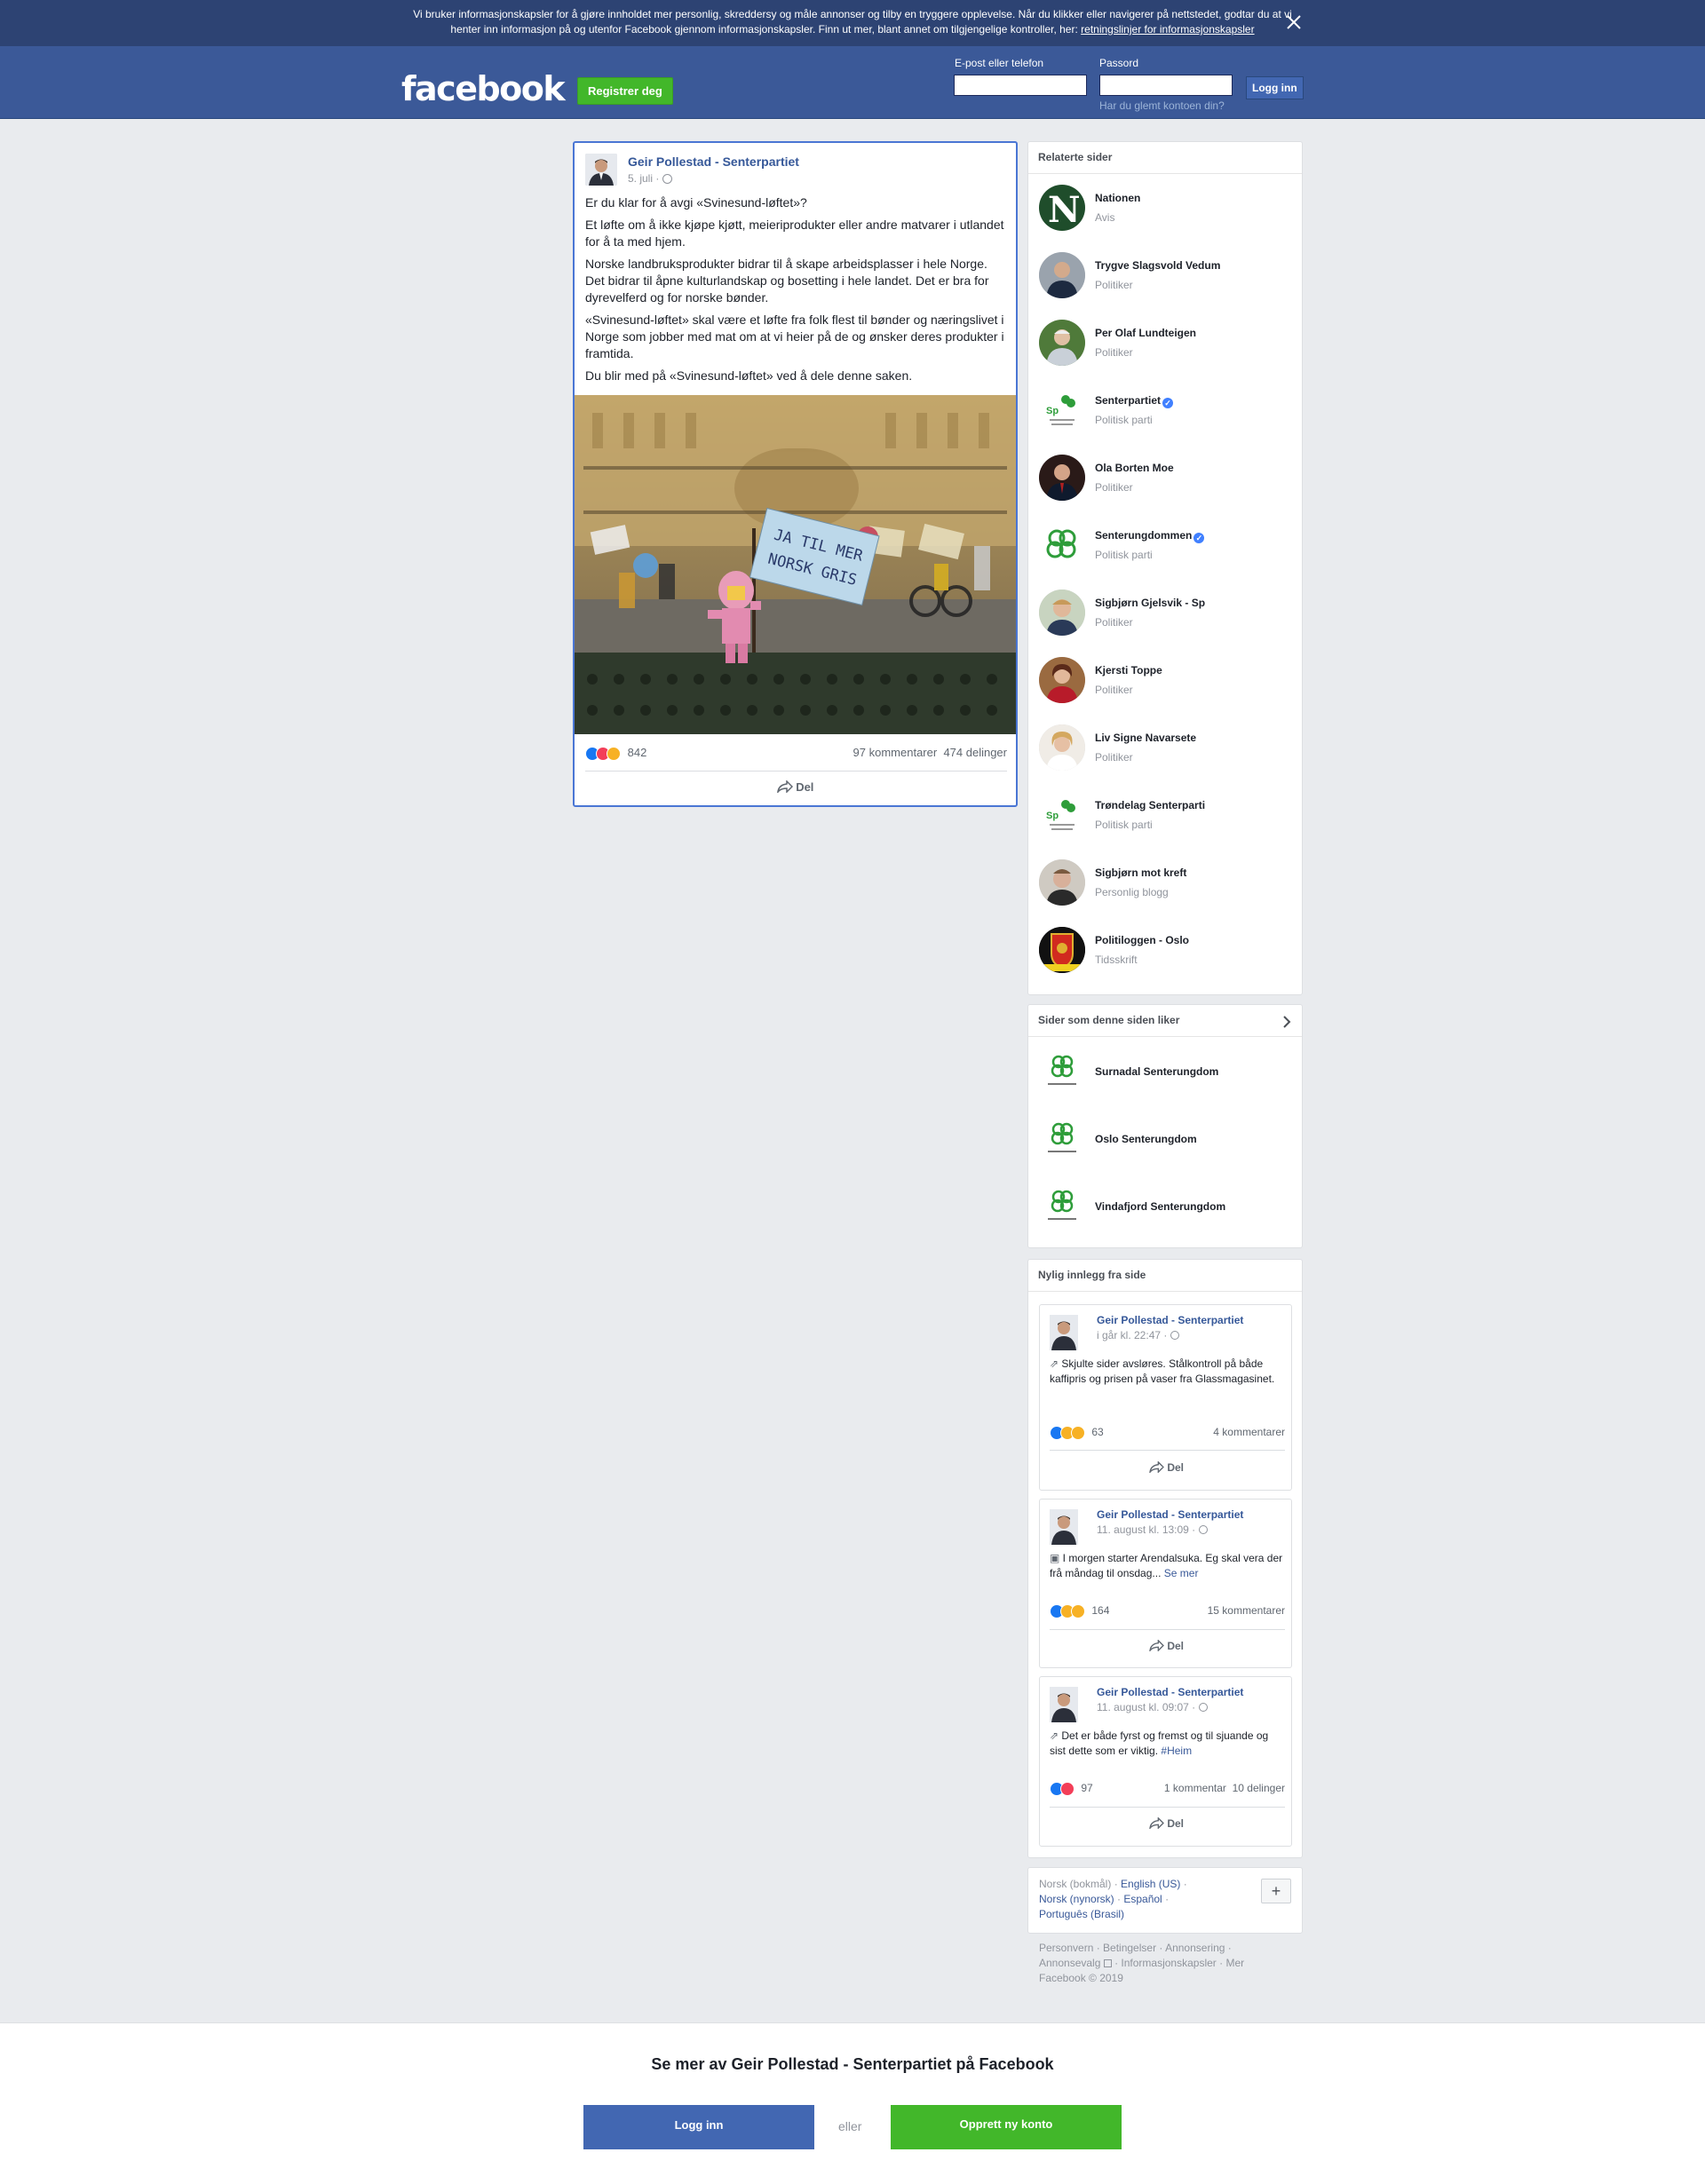  What do you see at coordinates (1167, 29) in the screenshot?
I see `cookie-policy-link: retningslinjer for informasjonskapsler` at bounding box center [1167, 29].